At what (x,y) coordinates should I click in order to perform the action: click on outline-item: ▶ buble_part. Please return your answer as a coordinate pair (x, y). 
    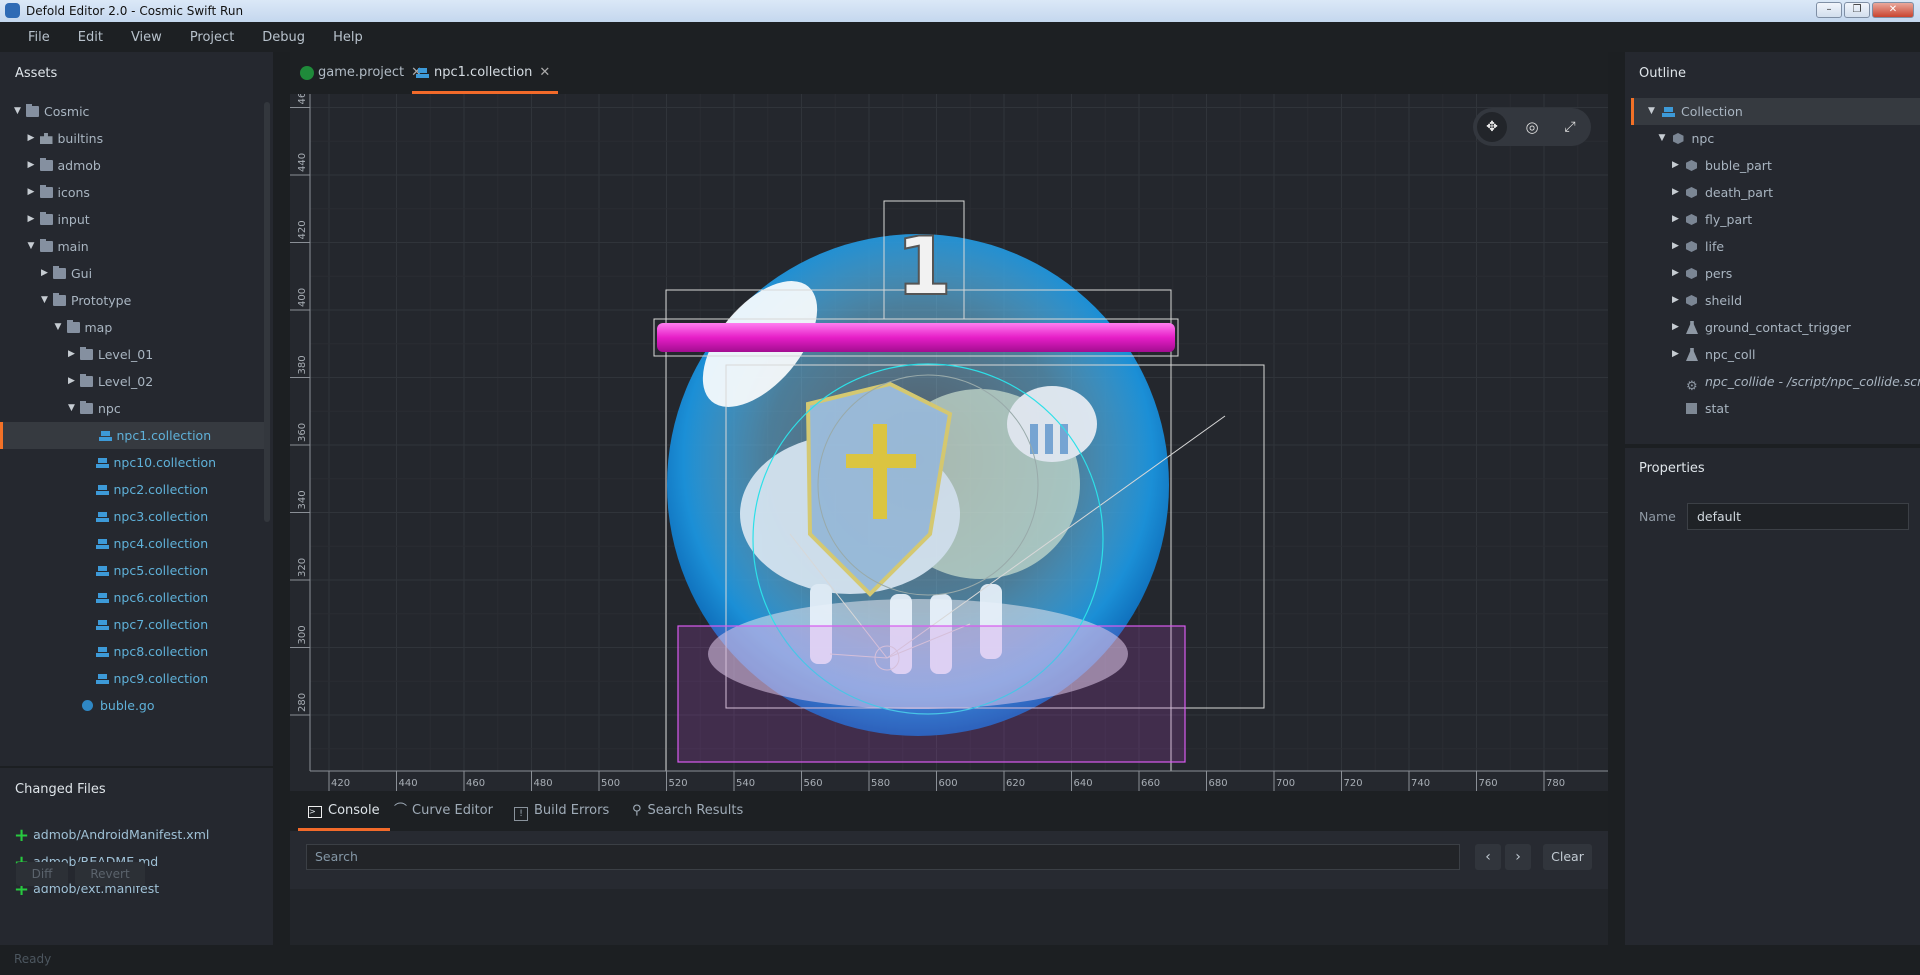
    Looking at the image, I should click on (1775, 165).